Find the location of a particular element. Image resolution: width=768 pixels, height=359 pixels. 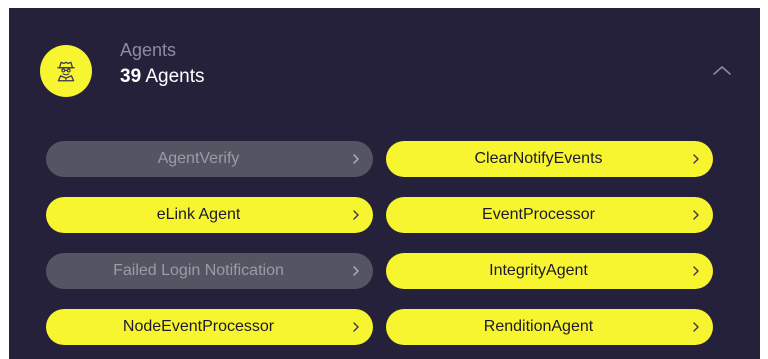

agent-item: IntegrityAgent is located at coordinates (549, 271).